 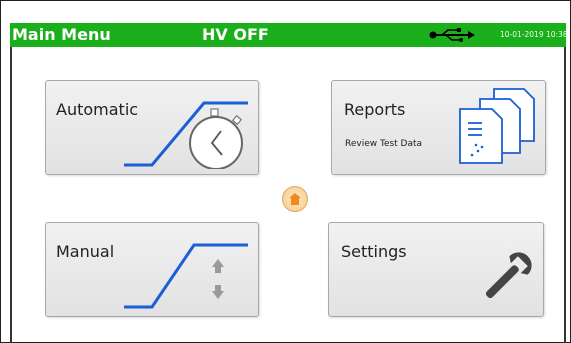 I want to click on header-bar: Main Menu HV OFF 10-01-2019 10:38, so click(x=289, y=35).